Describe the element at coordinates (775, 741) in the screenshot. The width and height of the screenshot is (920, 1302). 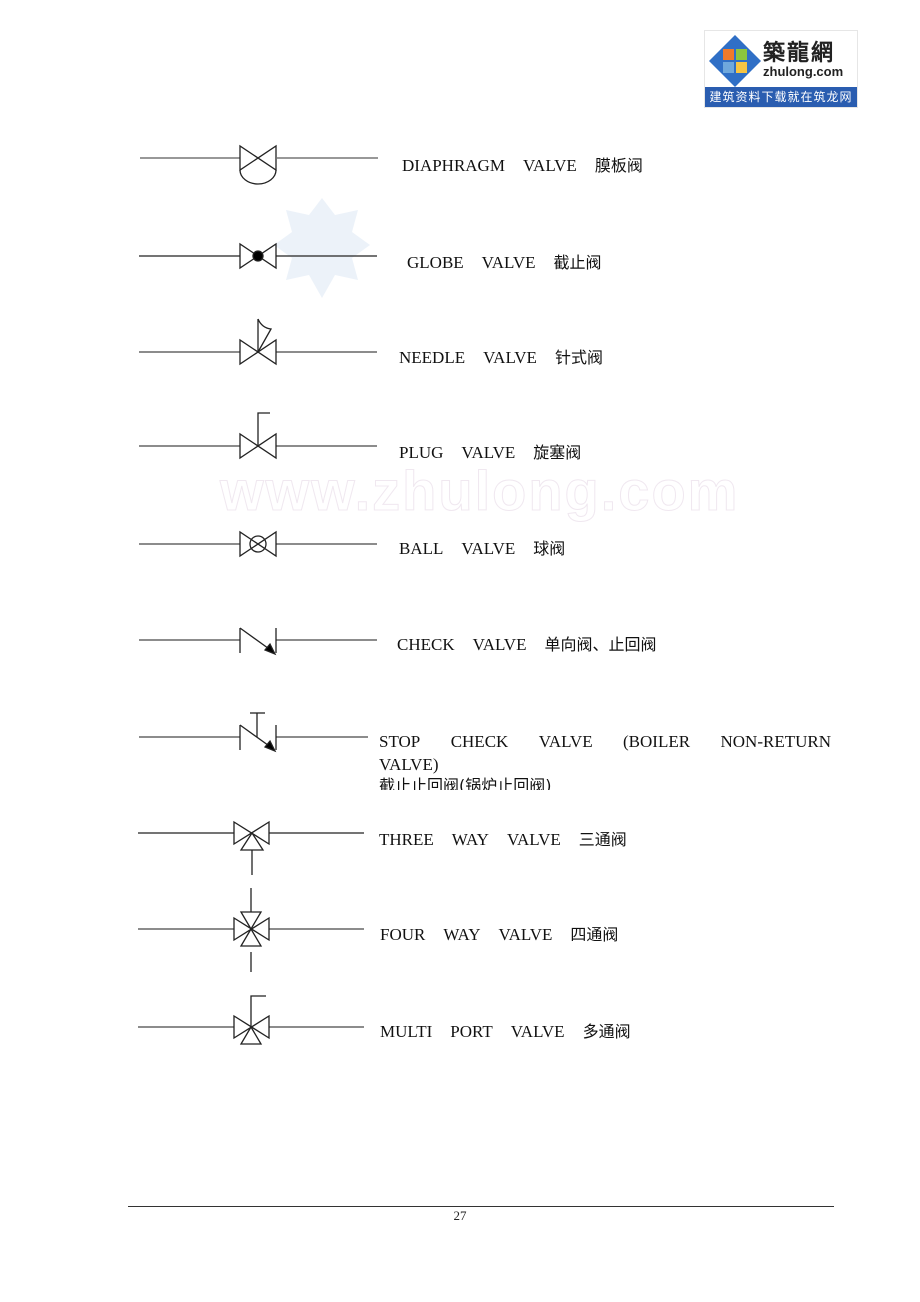
I see `label-word: NON-RETURN` at that location.